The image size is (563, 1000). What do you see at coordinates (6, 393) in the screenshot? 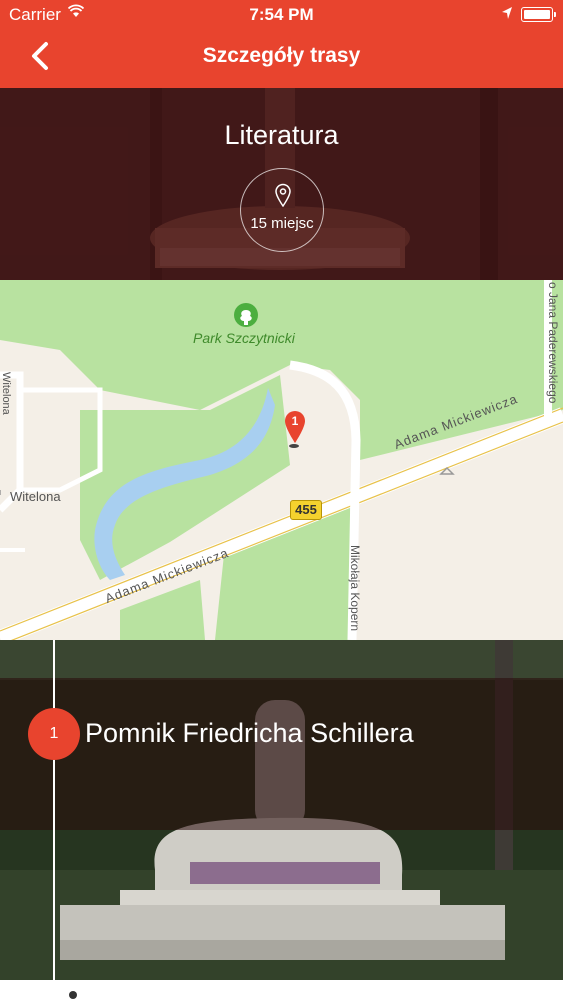
I see `street-label-witelona-vertical: Witelona` at bounding box center [6, 393].